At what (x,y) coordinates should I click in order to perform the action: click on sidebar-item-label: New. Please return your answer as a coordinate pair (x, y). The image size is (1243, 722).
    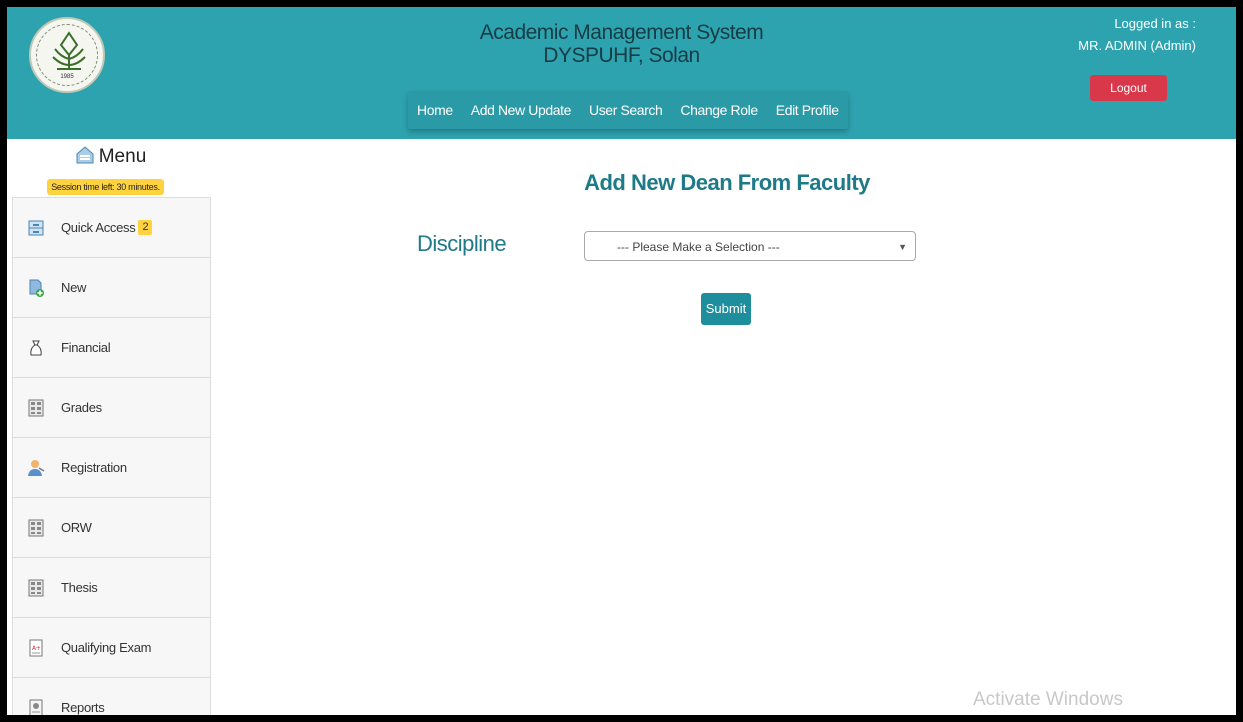
    Looking at the image, I should click on (74, 287).